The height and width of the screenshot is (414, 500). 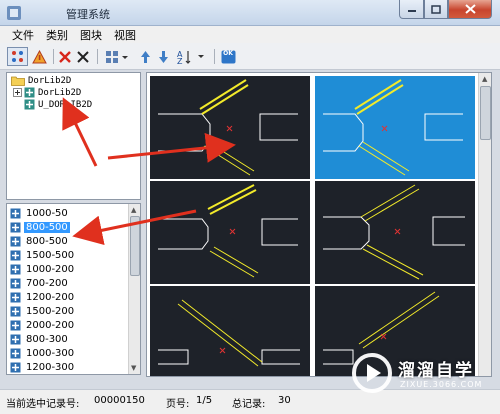 I want to click on select-tool-button, so click(x=17, y=56).